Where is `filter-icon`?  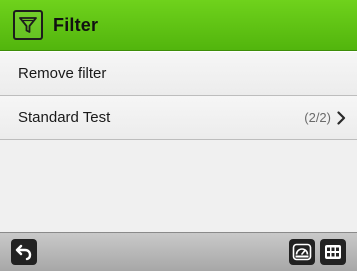
filter-icon is located at coordinates (28, 25).